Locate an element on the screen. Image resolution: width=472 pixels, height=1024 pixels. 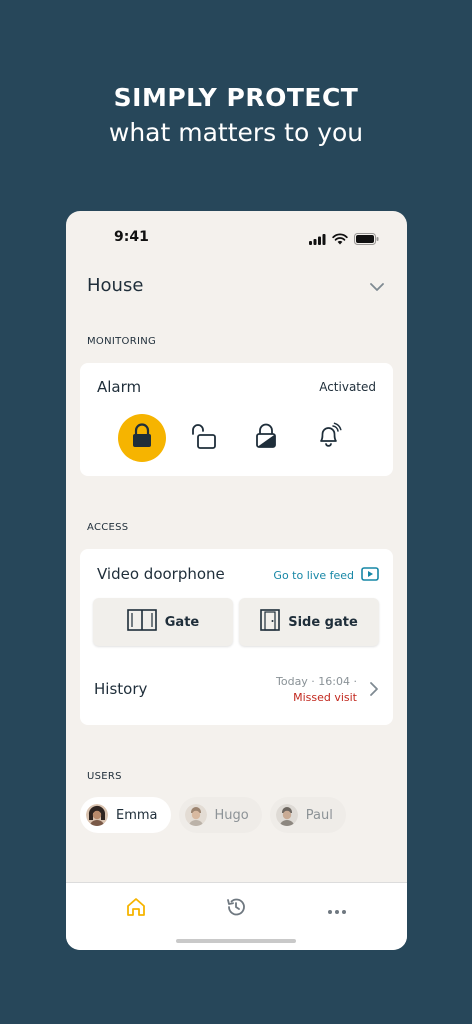
gate-label: Gate is located at coordinates (182, 622).